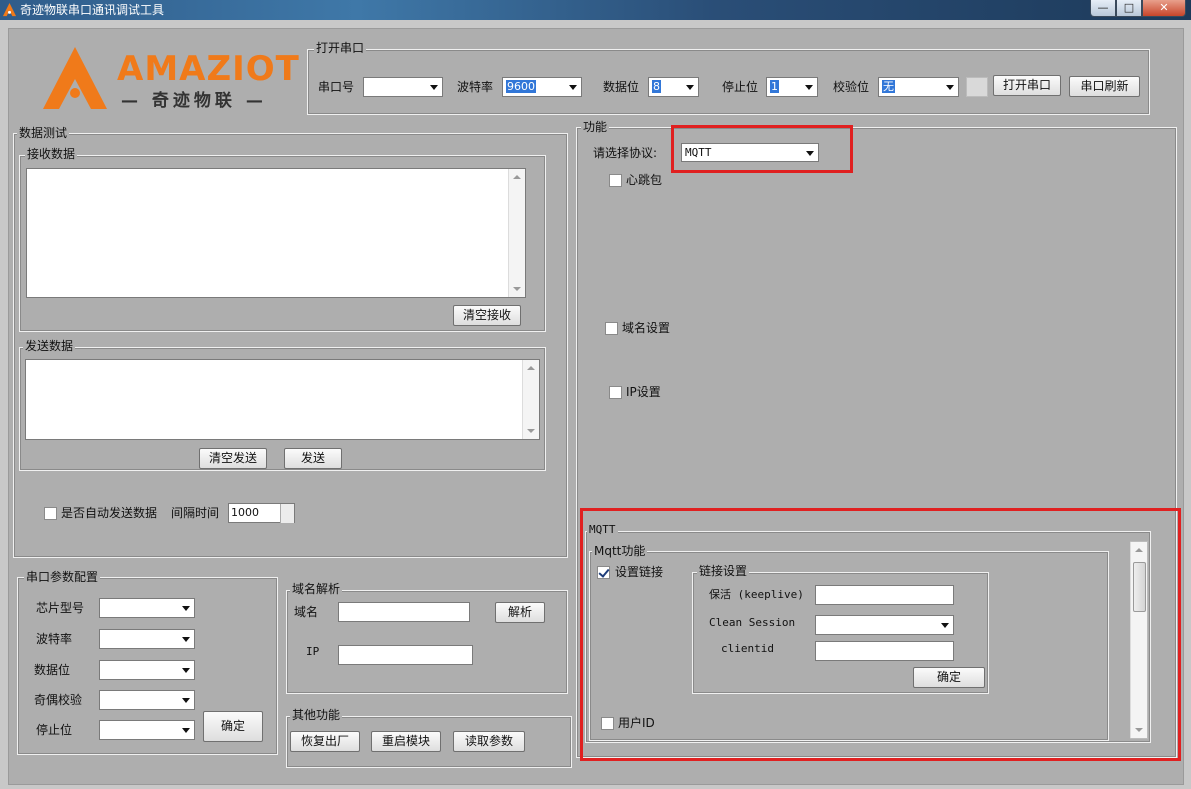  I want to click on heartbeat-checkbox, so click(615, 180).